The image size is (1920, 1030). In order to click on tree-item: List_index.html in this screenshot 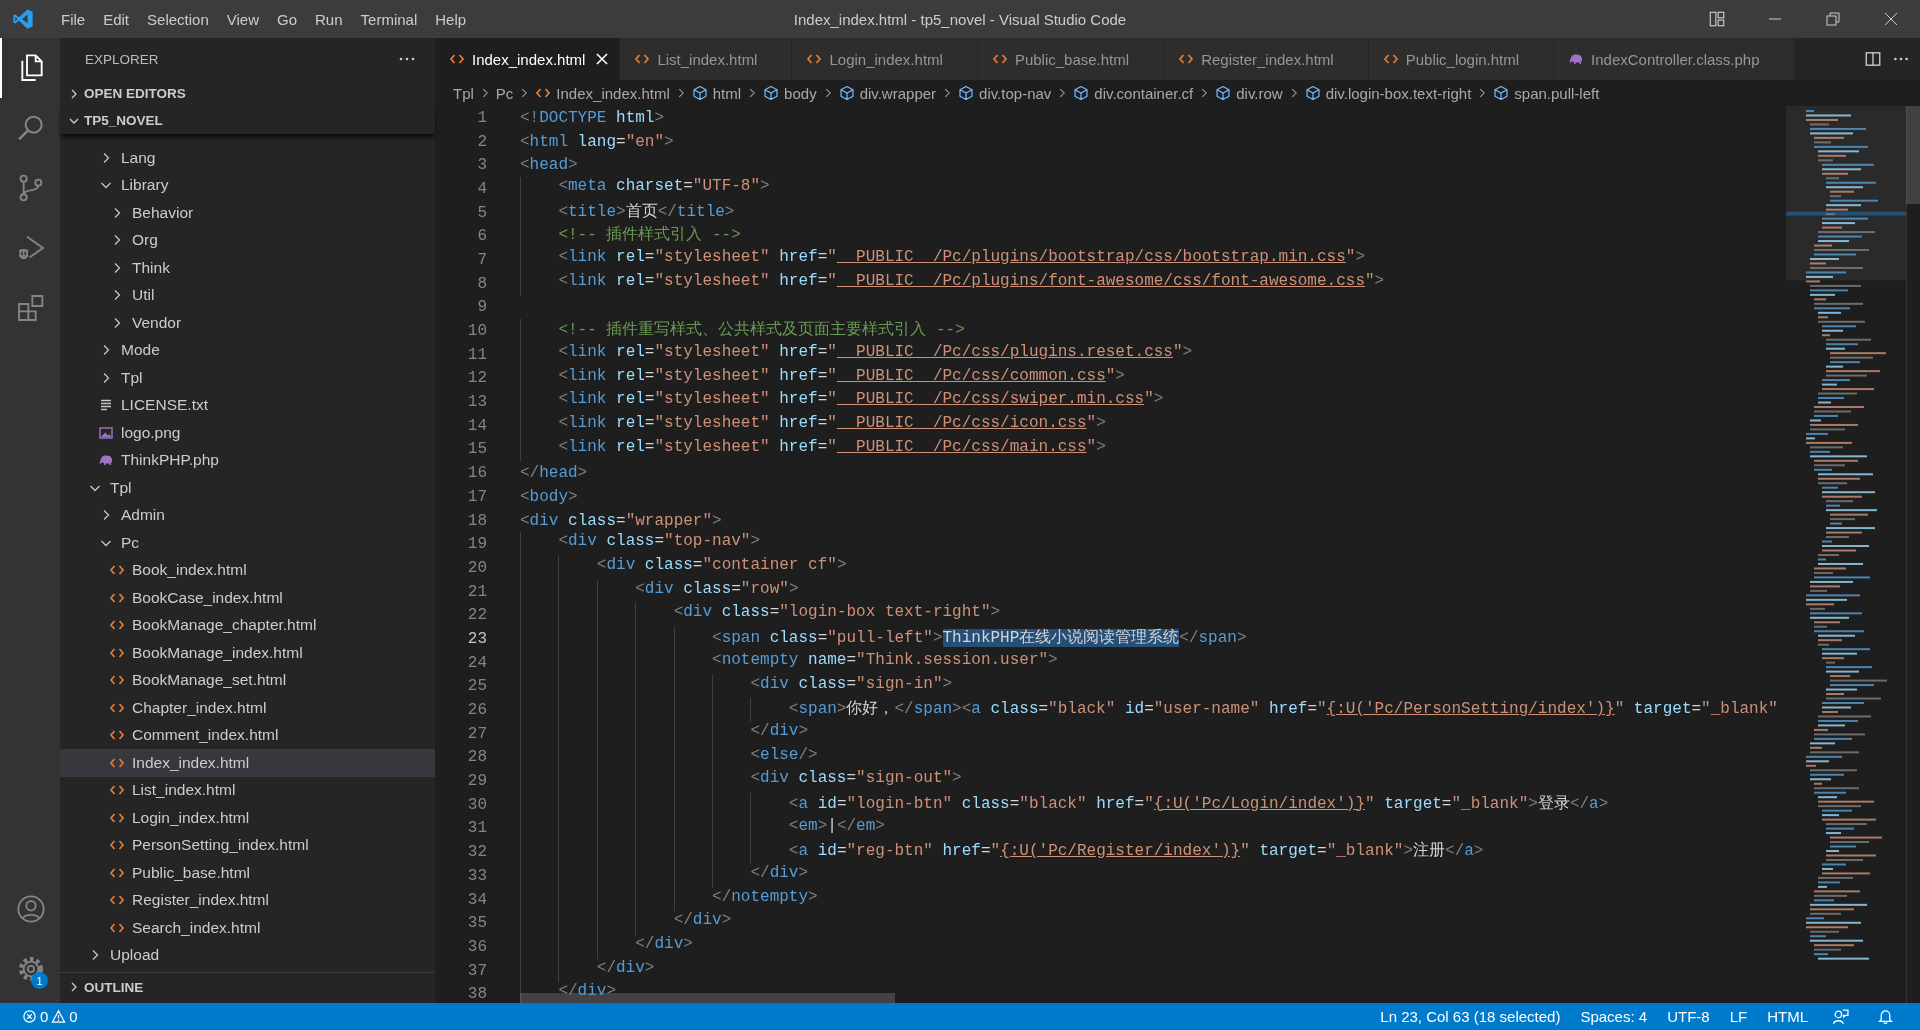, I will do `click(247, 790)`.